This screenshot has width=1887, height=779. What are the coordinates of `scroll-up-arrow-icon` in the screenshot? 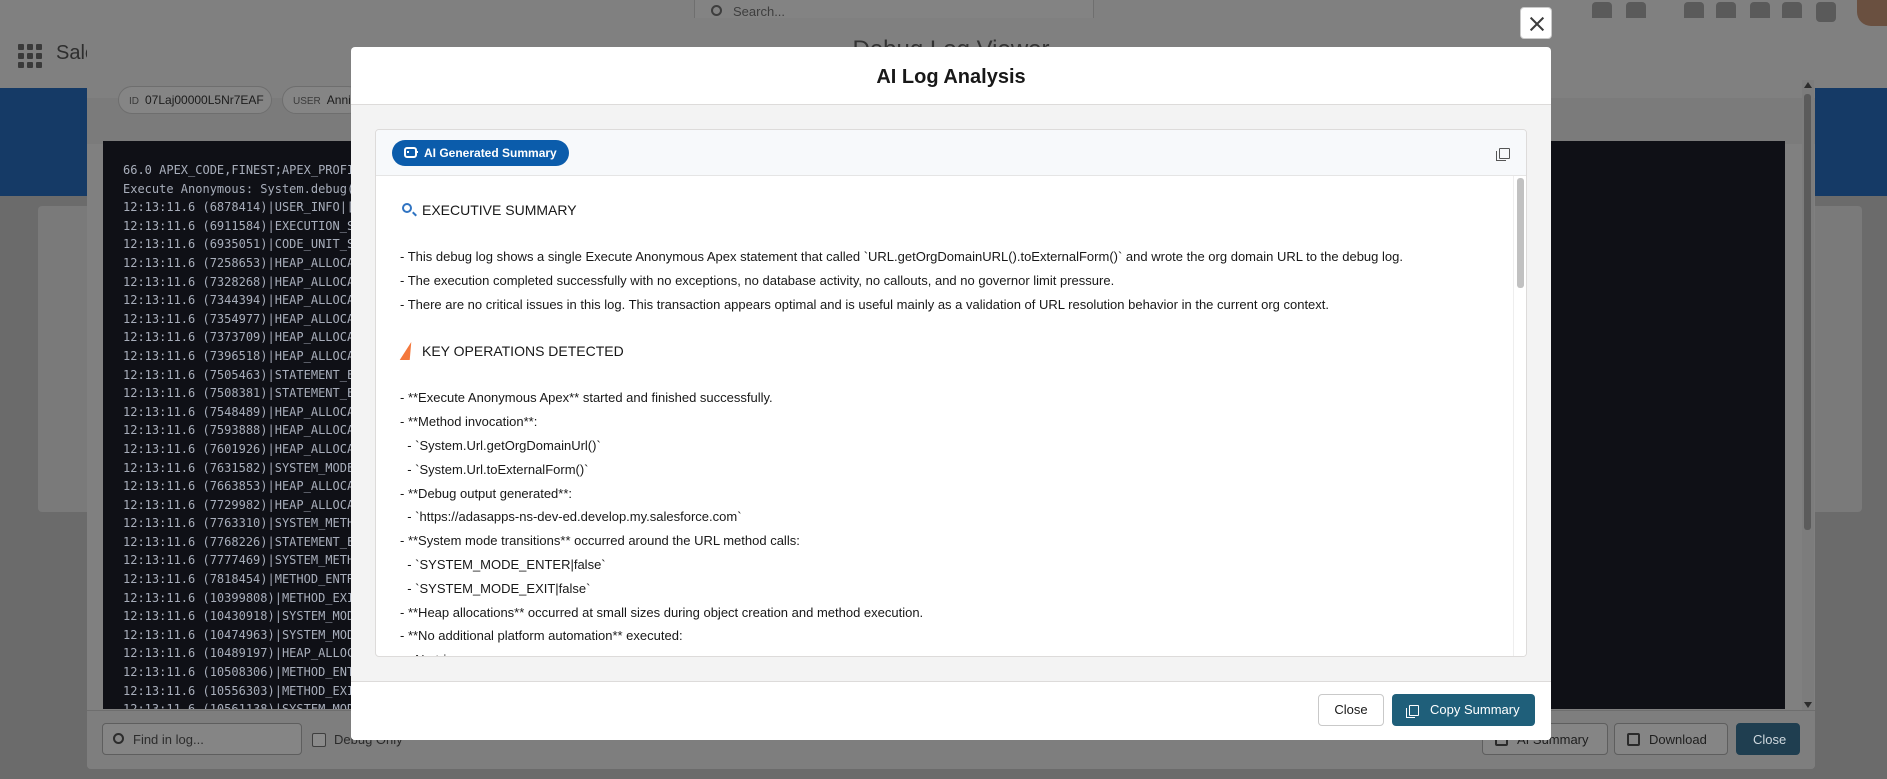 It's located at (1808, 85).